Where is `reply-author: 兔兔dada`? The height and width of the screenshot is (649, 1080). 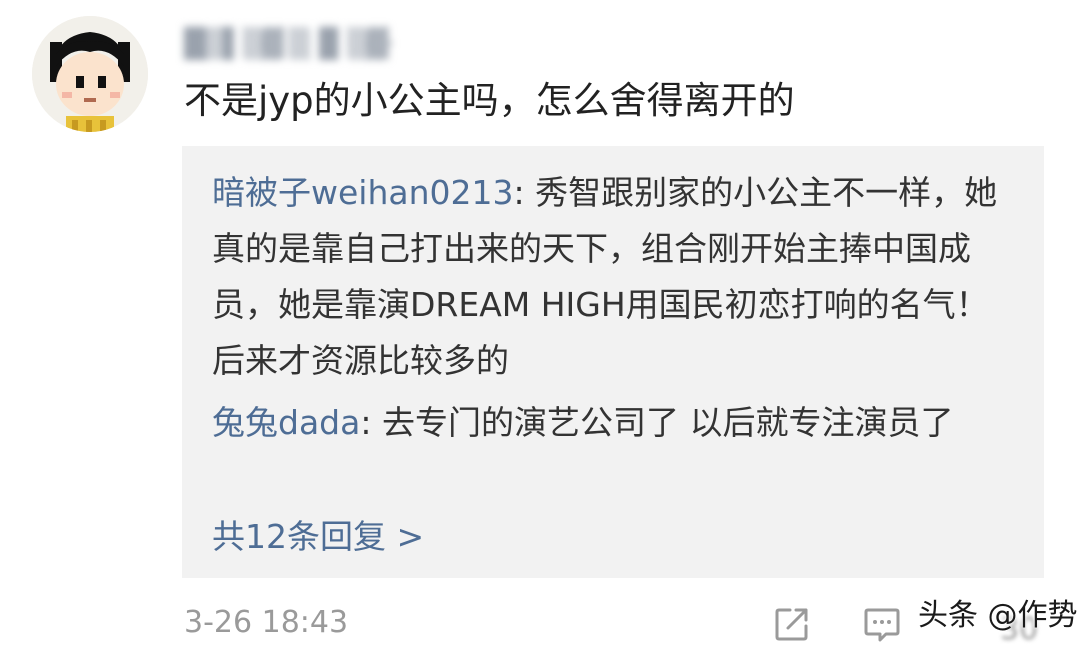 reply-author: 兔兔dada is located at coordinates (286, 422).